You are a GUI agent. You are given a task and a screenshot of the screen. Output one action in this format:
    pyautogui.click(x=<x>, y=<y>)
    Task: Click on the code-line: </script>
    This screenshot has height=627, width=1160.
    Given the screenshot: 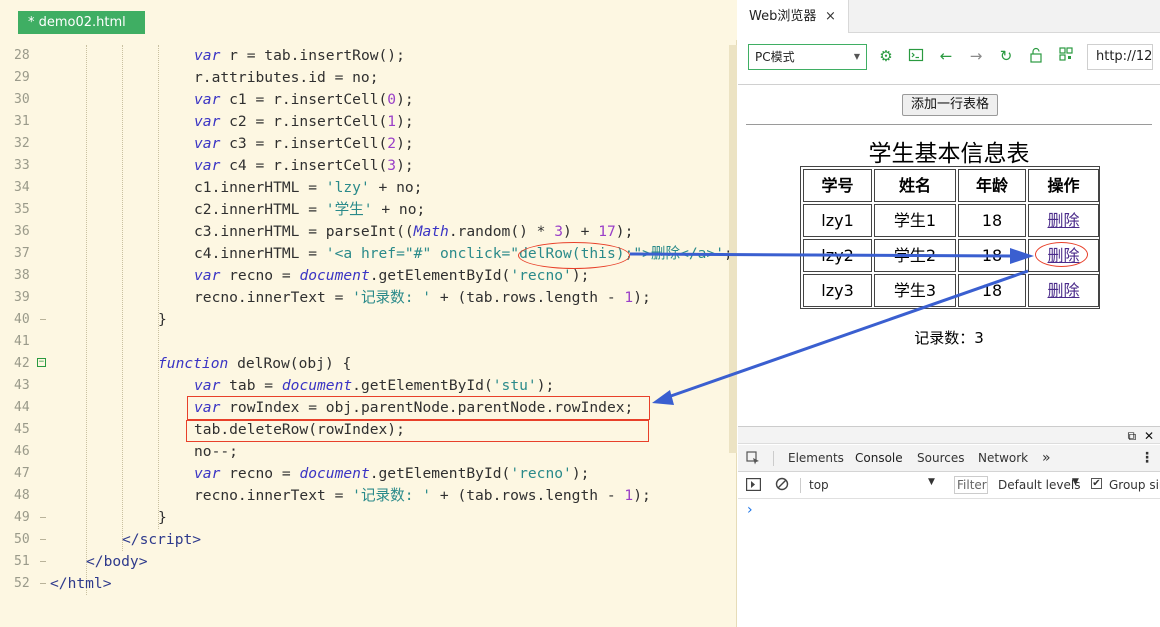 What is the action you would take?
    pyautogui.click(x=393, y=540)
    